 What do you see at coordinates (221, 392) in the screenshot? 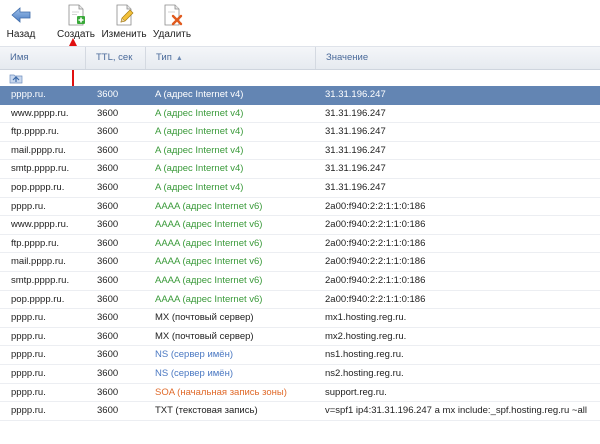
I see `record-type: SOA (начальная запись зоны)` at bounding box center [221, 392].